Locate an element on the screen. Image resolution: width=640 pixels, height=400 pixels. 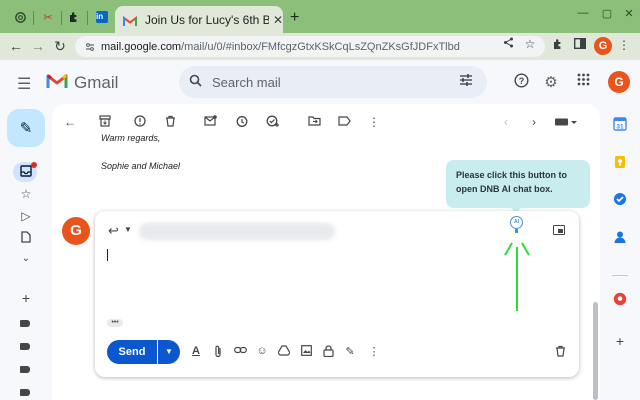
puzzle-icon is located at coordinates (74, 17).